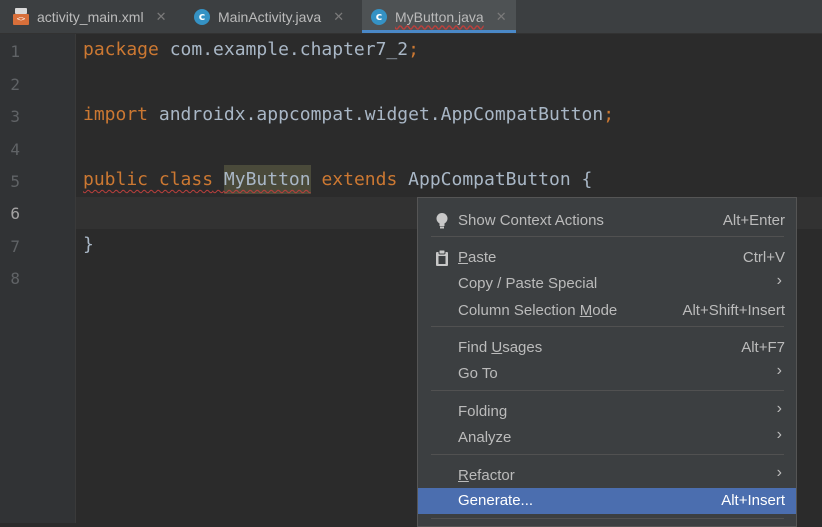 This screenshot has height=527, width=822. Describe the element at coordinates (607, 258) in the screenshot. I see `menu-item-paste: Paste Ctrl+V` at that location.